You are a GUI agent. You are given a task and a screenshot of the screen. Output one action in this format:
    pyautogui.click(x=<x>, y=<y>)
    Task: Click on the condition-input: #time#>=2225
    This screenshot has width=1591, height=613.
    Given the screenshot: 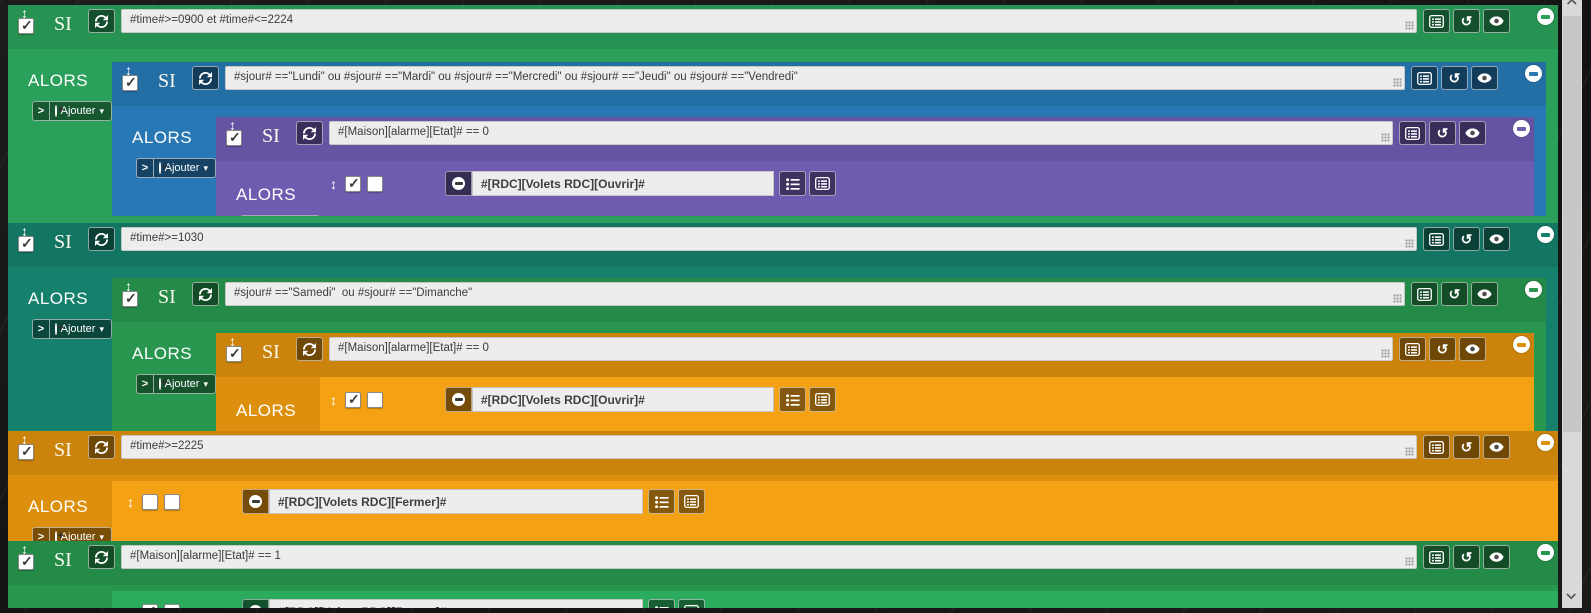 What is the action you would take?
    pyautogui.click(x=769, y=447)
    